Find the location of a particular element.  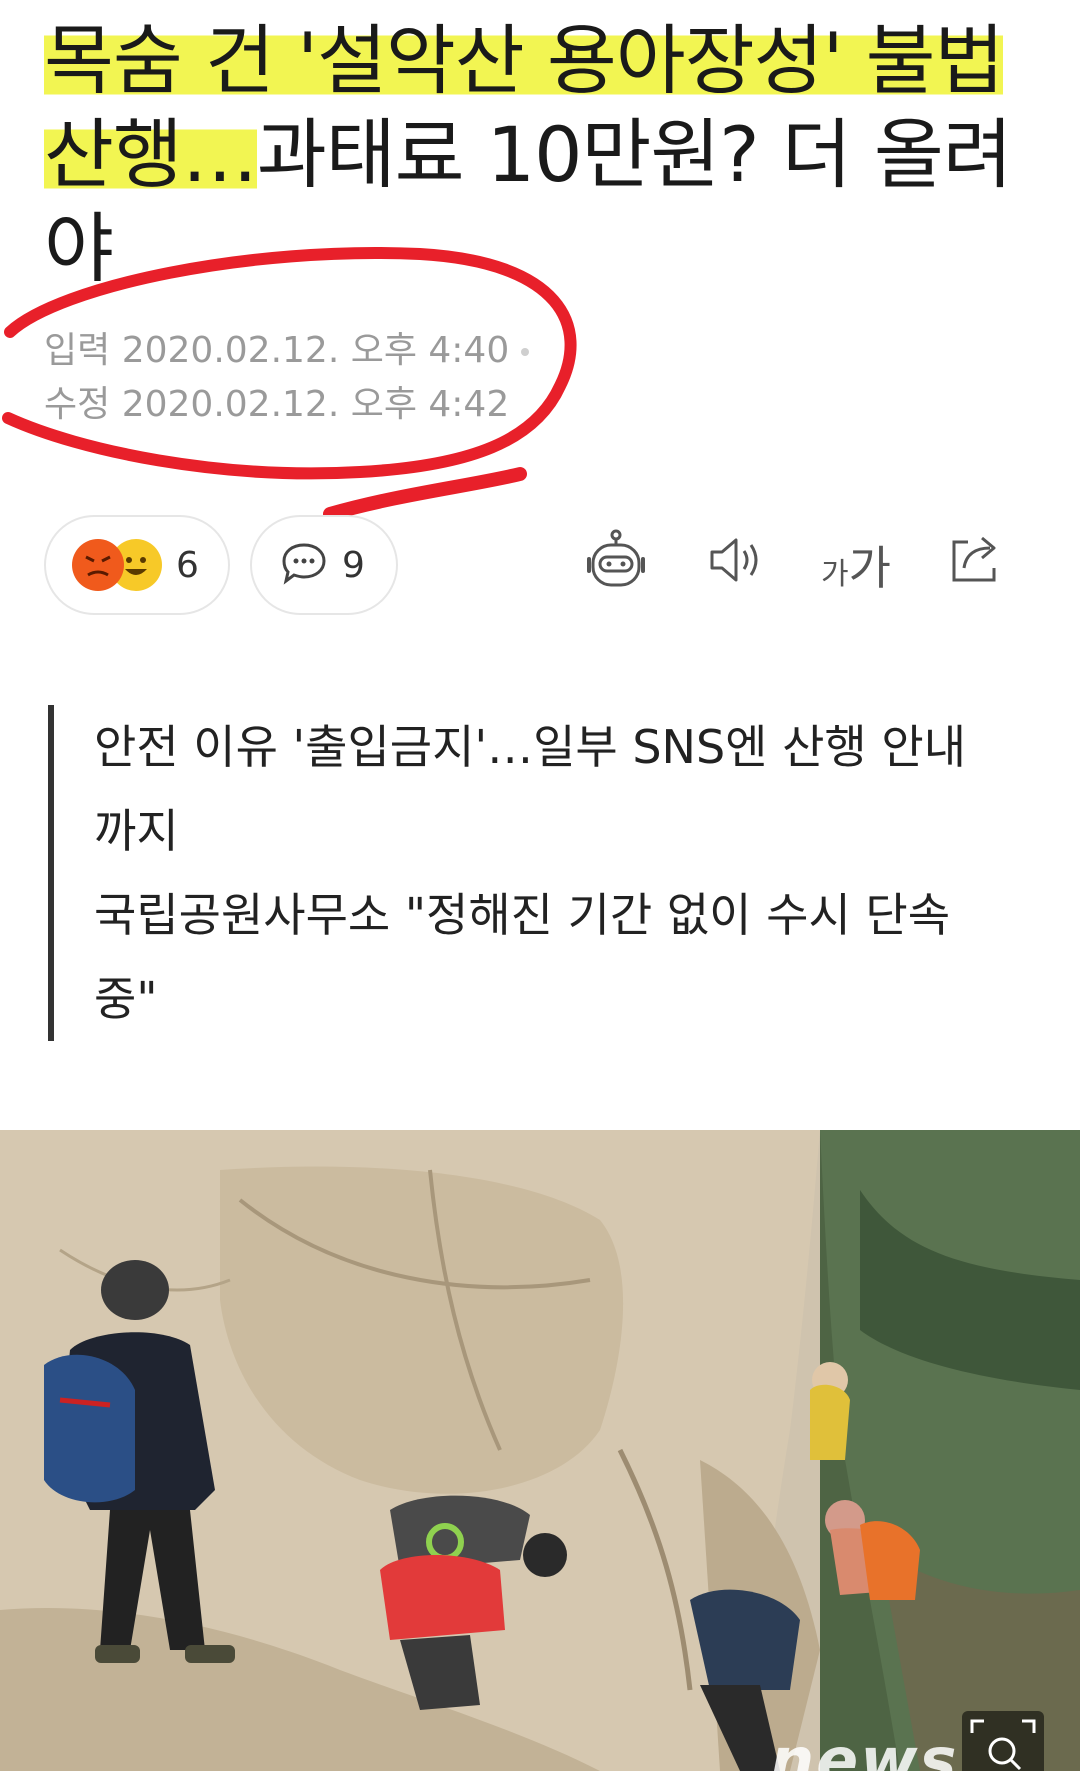

magnifier-icon is located at coordinates (1003, 1741).